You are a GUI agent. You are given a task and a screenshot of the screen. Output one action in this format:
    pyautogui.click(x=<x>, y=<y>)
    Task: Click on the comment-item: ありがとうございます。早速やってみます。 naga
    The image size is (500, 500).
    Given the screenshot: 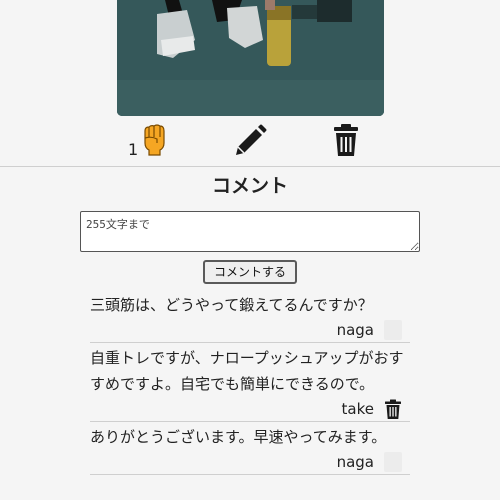 What is the action you would take?
    pyautogui.click(x=250, y=448)
    